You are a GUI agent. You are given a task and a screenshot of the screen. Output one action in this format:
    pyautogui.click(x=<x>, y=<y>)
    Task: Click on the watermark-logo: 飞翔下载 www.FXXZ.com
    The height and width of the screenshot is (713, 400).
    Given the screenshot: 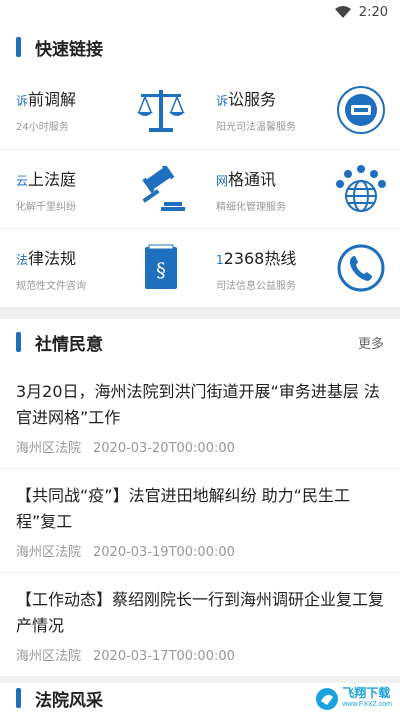 What is the action you would take?
    pyautogui.click(x=353, y=699)
    